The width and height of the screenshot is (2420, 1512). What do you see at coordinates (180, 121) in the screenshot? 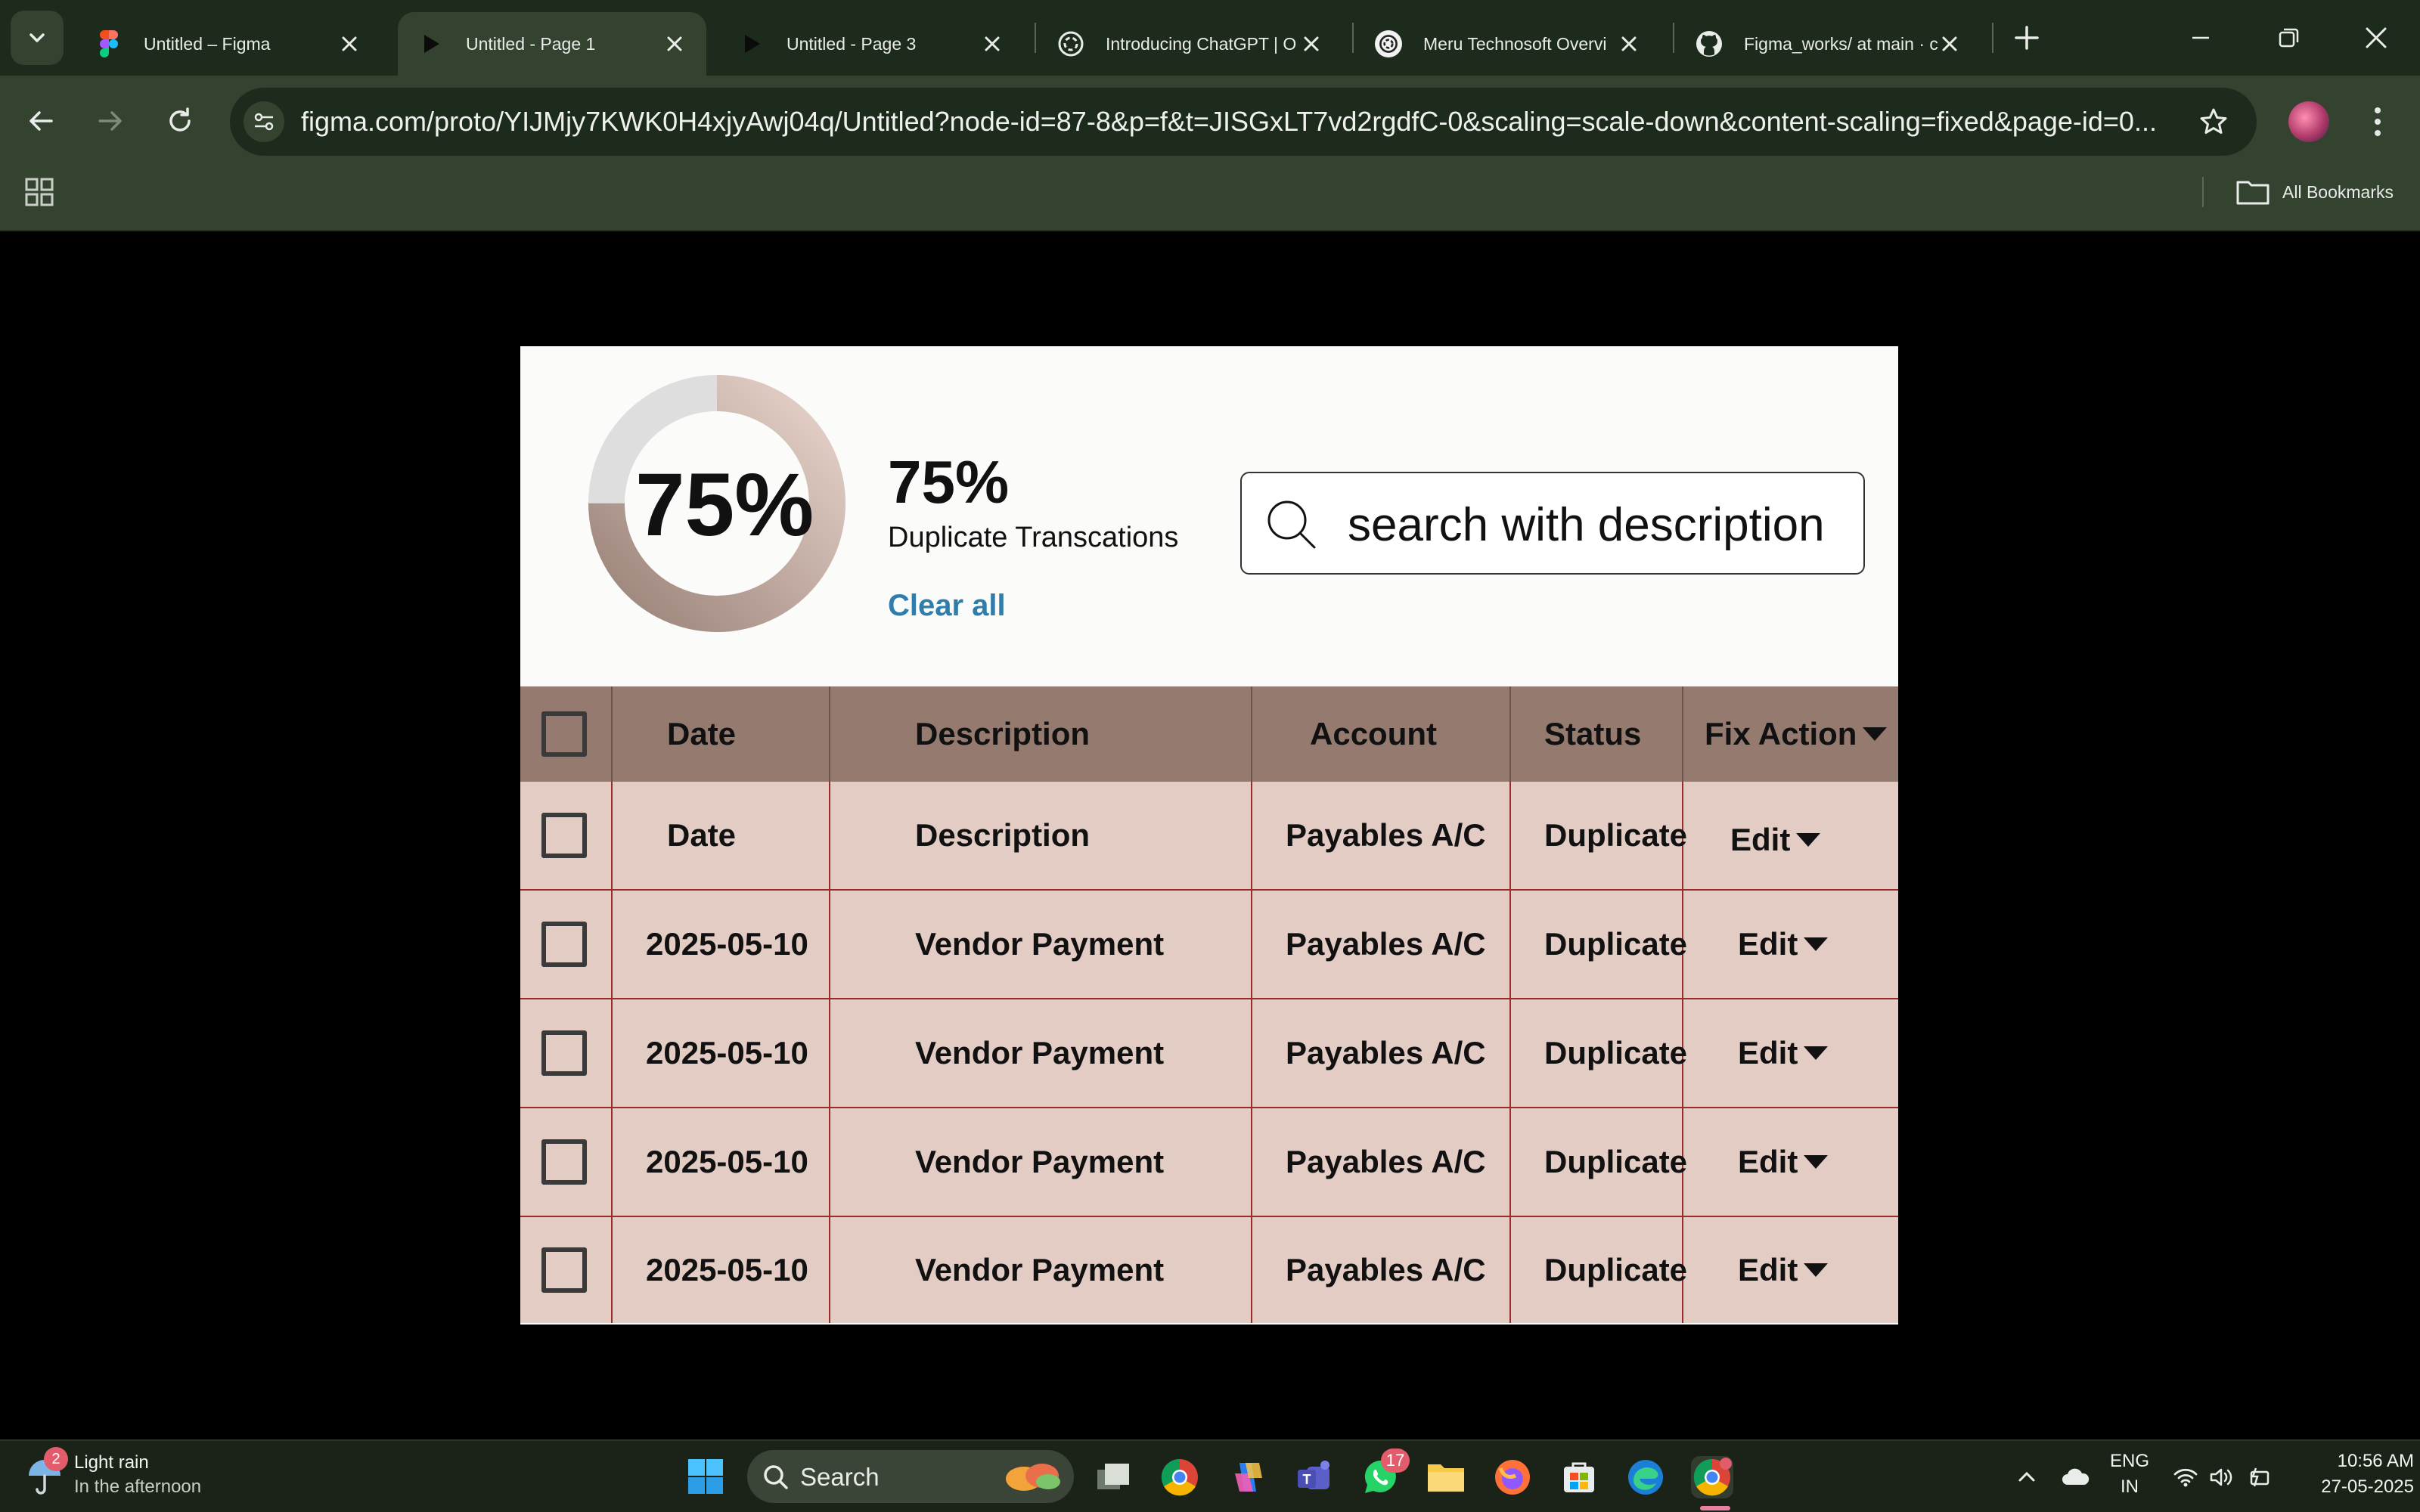
I see `reload-button` at bounding box center [180, 121].